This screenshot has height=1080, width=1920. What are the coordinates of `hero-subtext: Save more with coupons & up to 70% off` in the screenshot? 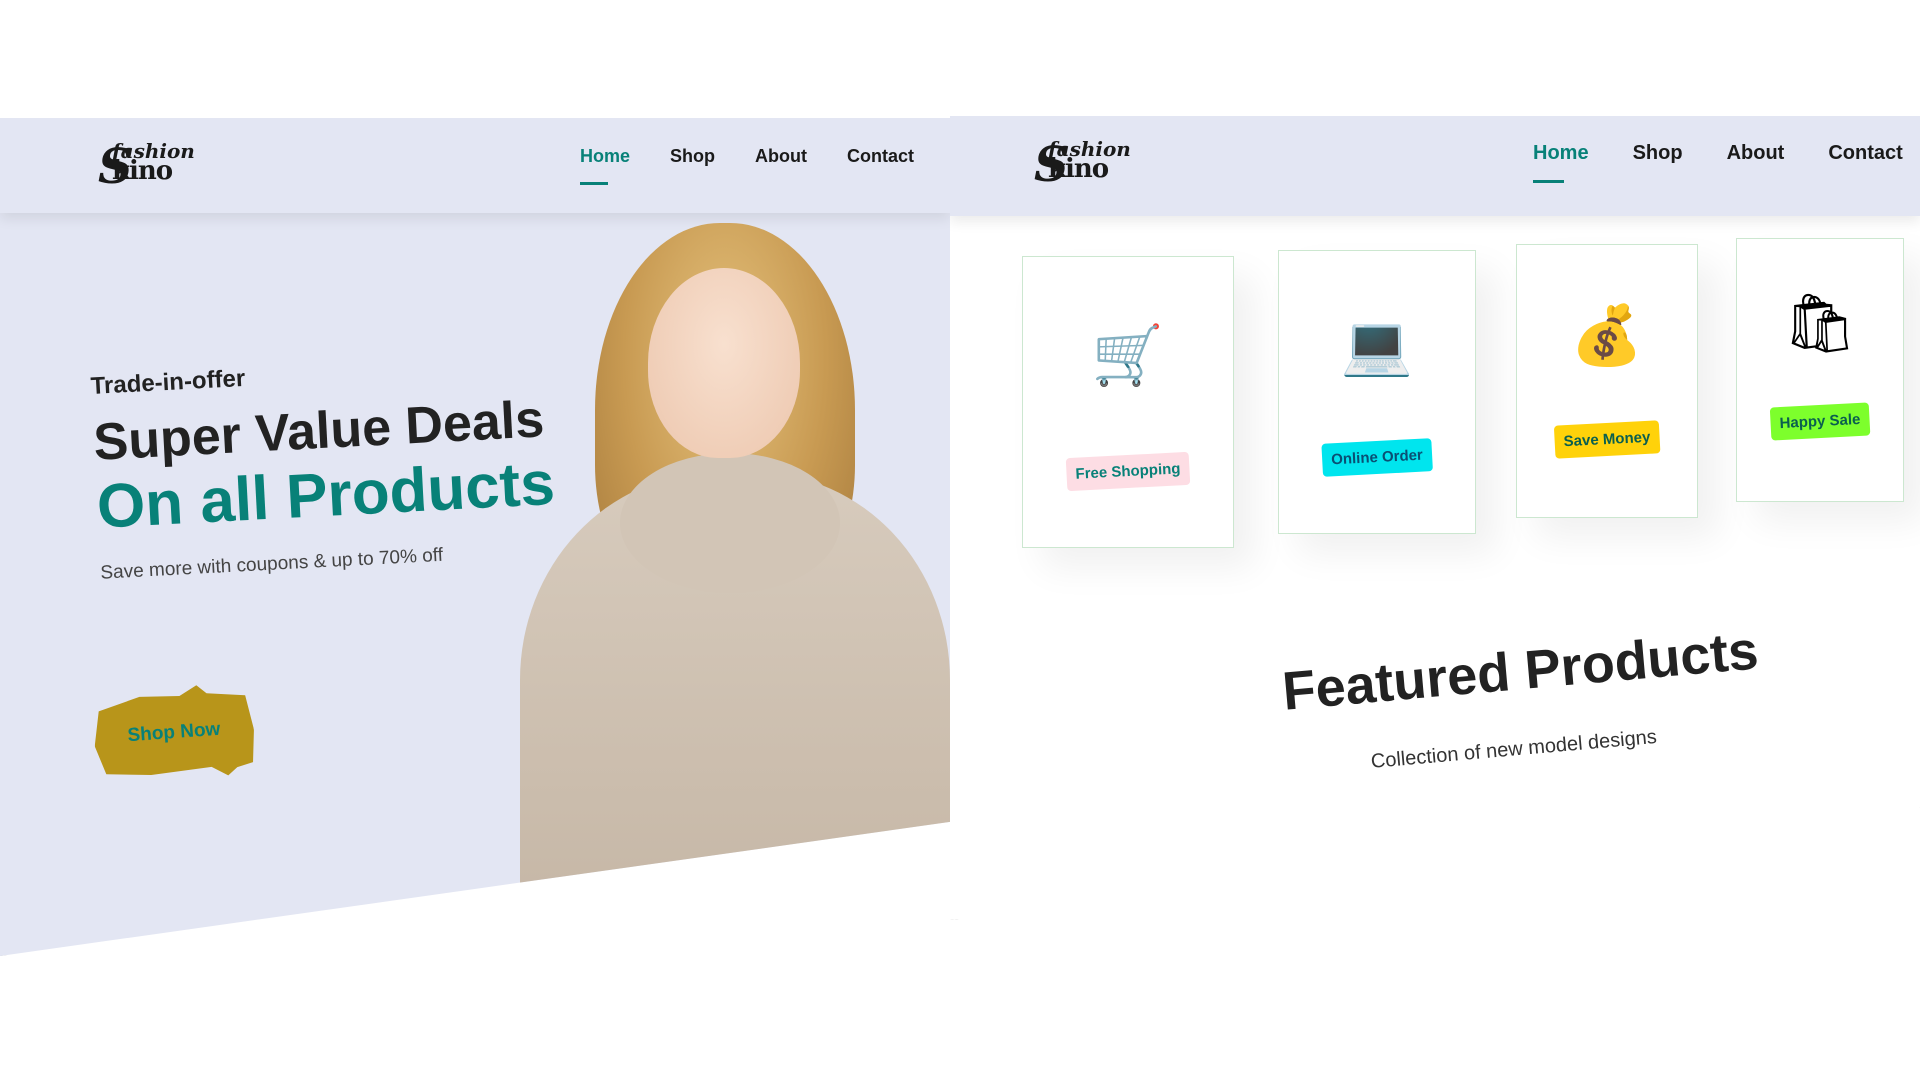 It's located at (271, 565).